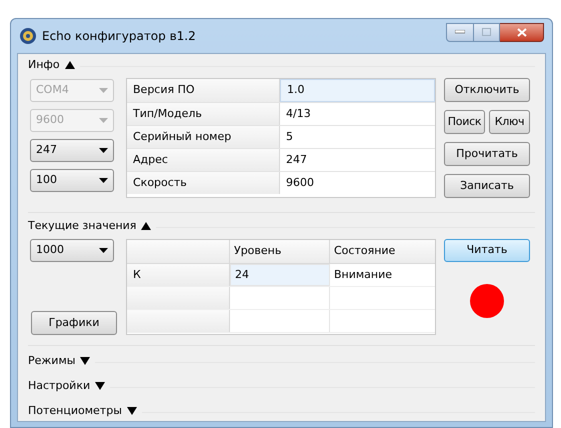 The width and height of the screenshot is (561, 428). Describe the element at coordinates (487, 154) in the screenshot. I see `button: Прочитать` at that location.